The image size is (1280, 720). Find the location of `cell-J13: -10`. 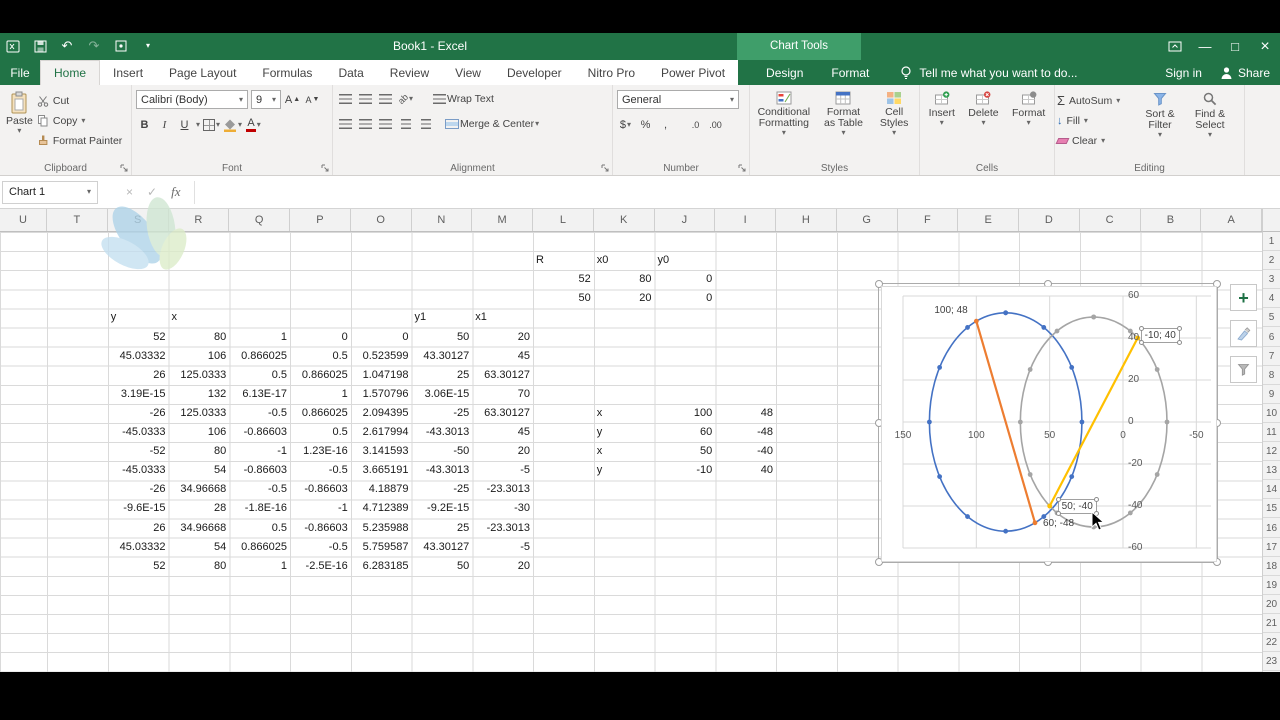

cell-J13: -10 is located at coordinates (685, 470).